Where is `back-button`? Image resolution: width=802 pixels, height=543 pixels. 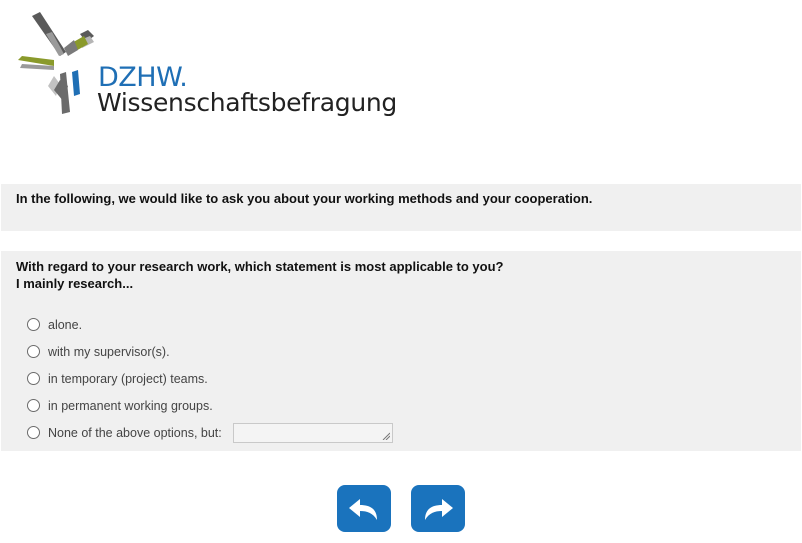 back-button is located at coordinates (364, 508).